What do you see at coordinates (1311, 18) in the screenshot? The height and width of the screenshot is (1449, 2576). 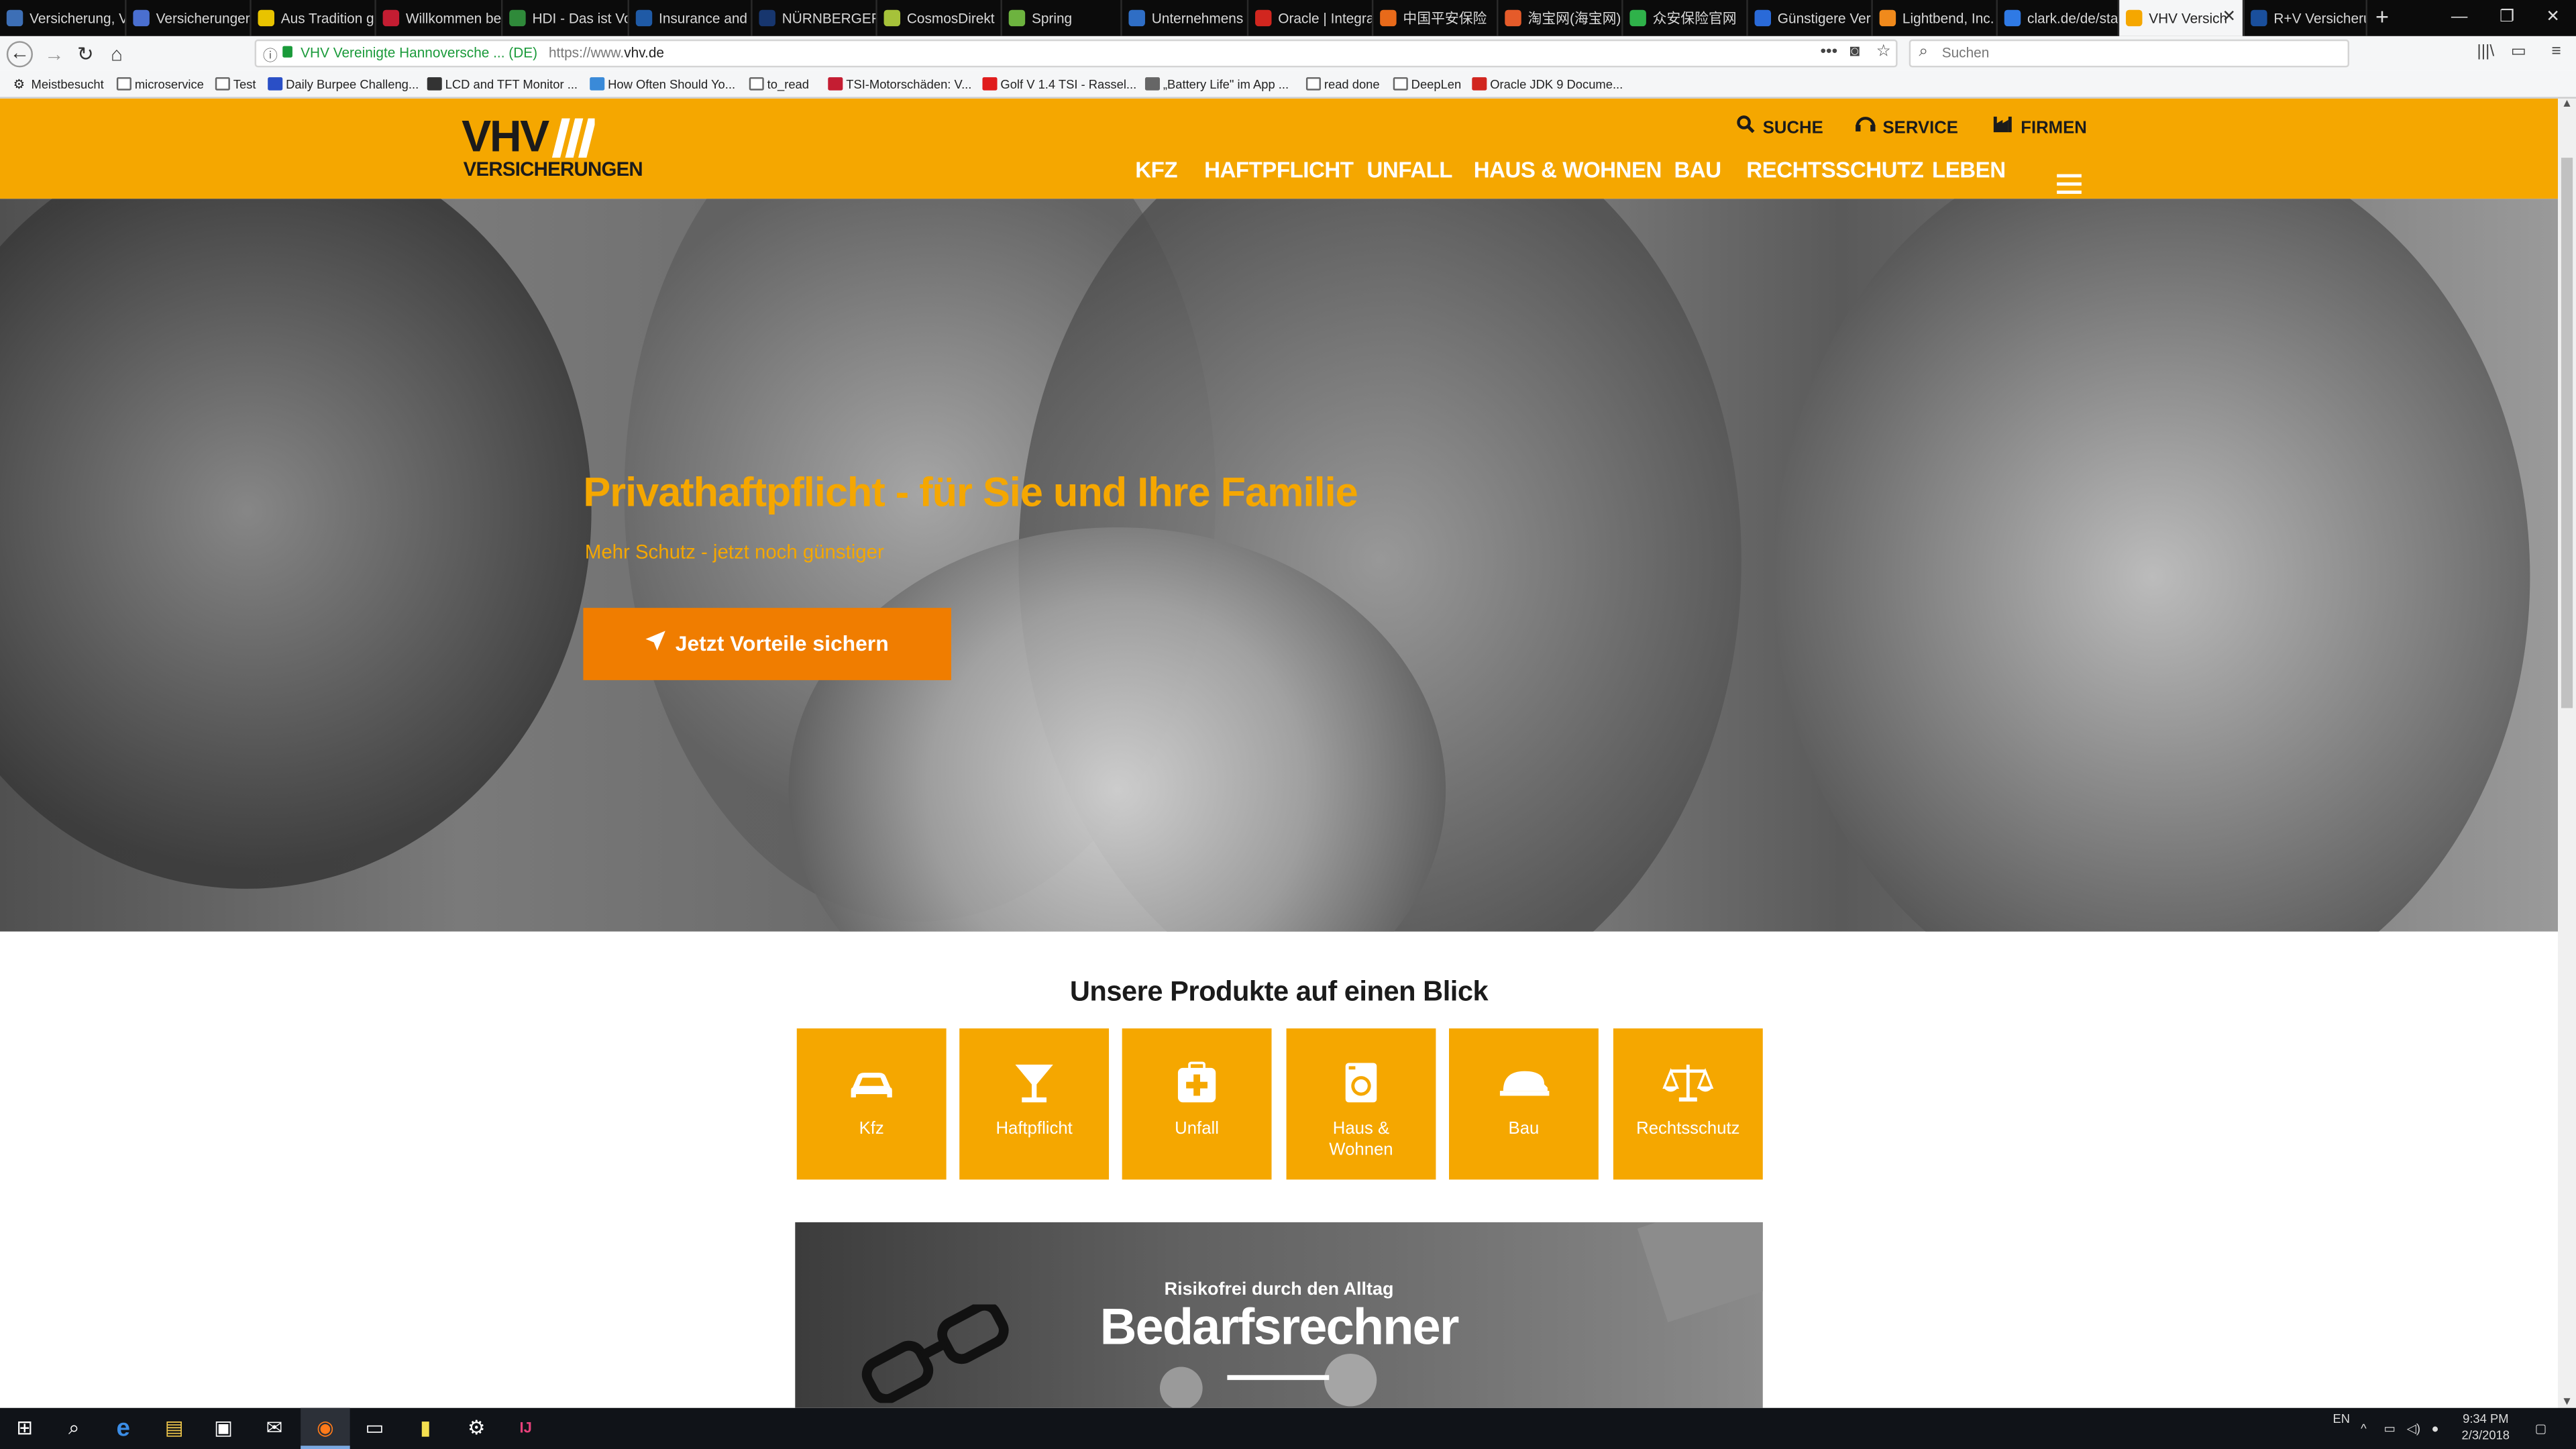 I see `browser-tab: Oracle | Integra` at bounding box center [1311, 18].